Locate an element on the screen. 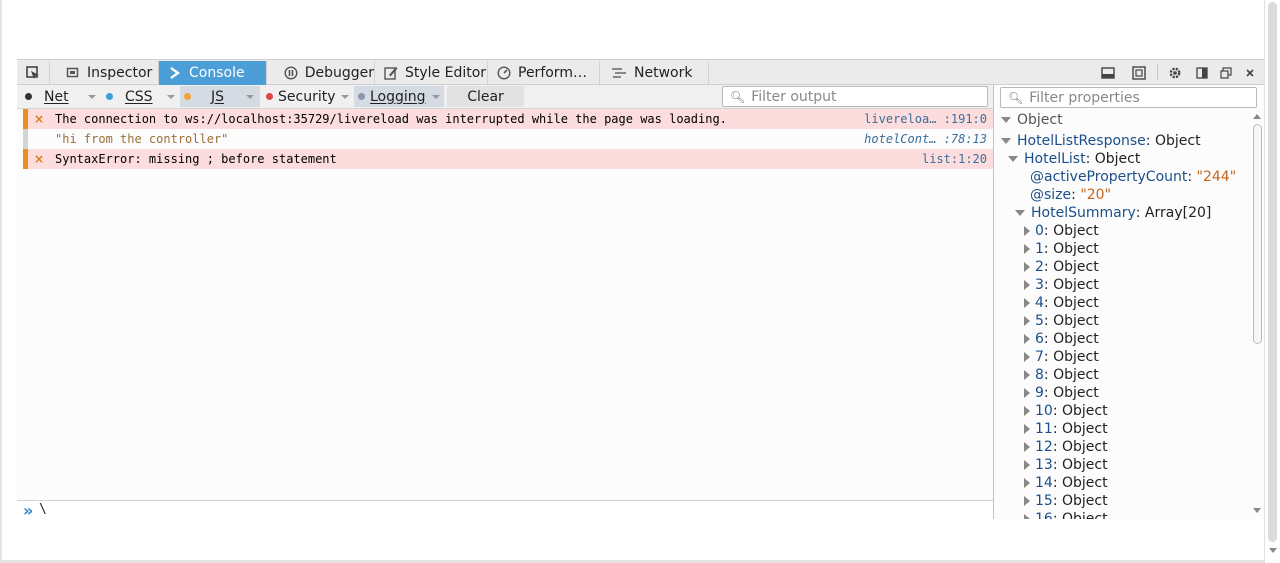 The height and width of the screenshot is (563, 1280). tree-node-array-item: 0: Object is located at coordinates (1061, 231).